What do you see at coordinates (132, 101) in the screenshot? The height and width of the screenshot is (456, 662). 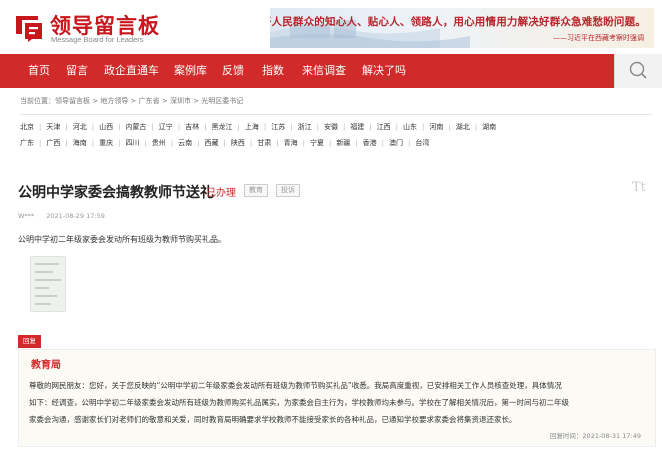 I see `breadcrumb: 当前位置：领导留言板 > 地方领导 > 广东省 > 深圳市 > 光明区委书记` at bounding box center [132, 101].